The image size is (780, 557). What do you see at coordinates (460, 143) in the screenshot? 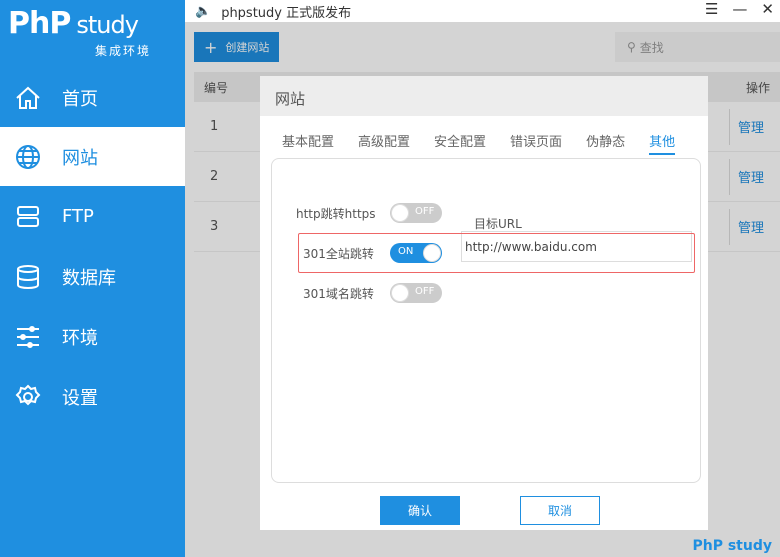
I see `tab-security: 安全配置` at bounding box center [460, 143].